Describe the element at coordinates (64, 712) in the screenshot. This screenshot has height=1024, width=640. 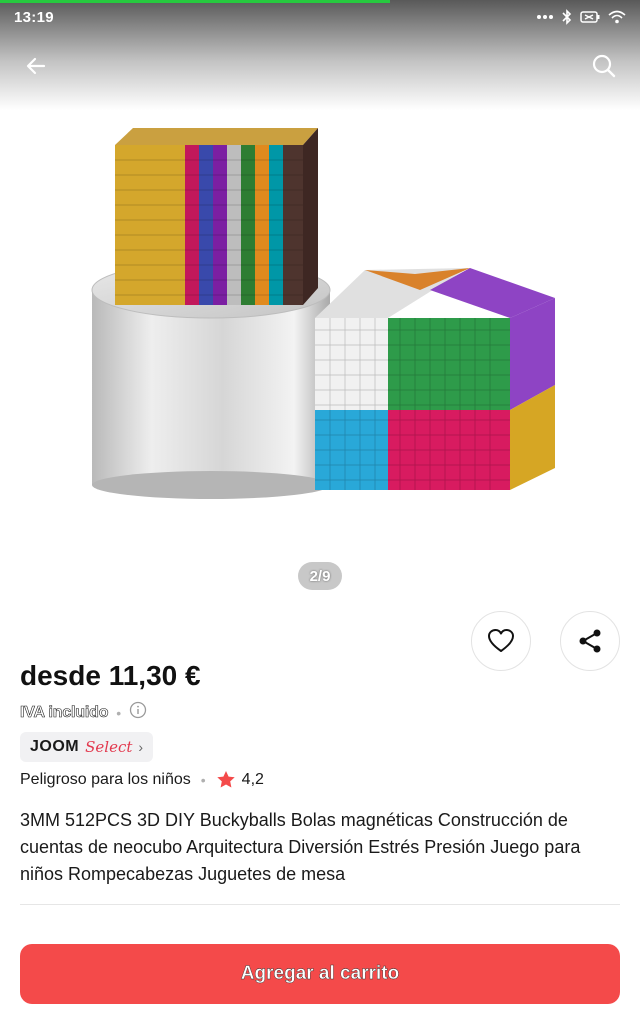
I see `vat-label: IVA incluido` at that location.